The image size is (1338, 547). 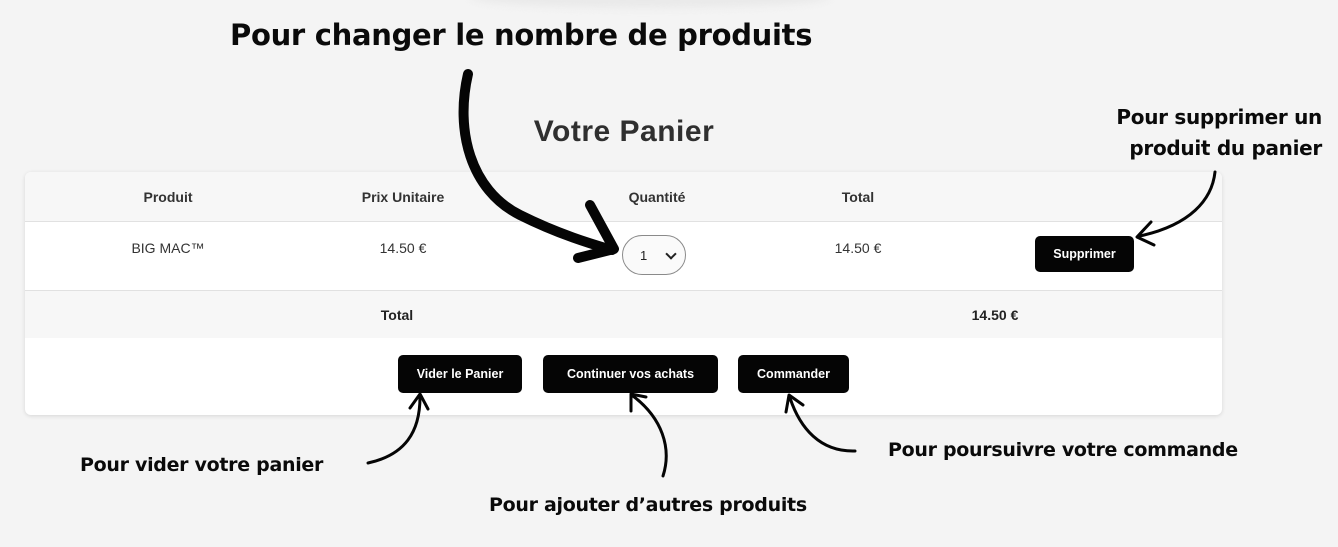 What do you see at coordinates (671, 254) in the screenshot?
I see `chevron-down-icon` at bounding box center [671, 254].